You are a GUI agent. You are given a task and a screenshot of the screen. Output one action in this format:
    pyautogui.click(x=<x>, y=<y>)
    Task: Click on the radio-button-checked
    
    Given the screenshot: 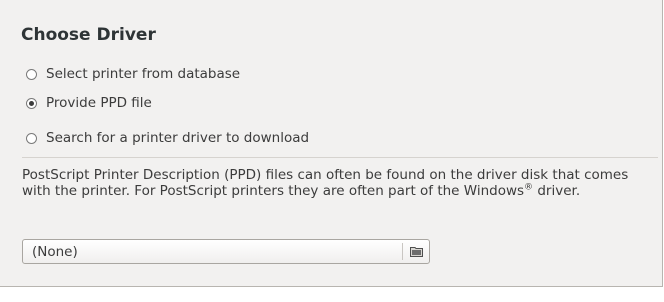 What is the action you would take?
    pyautogui.click(x=31, y=103)
    